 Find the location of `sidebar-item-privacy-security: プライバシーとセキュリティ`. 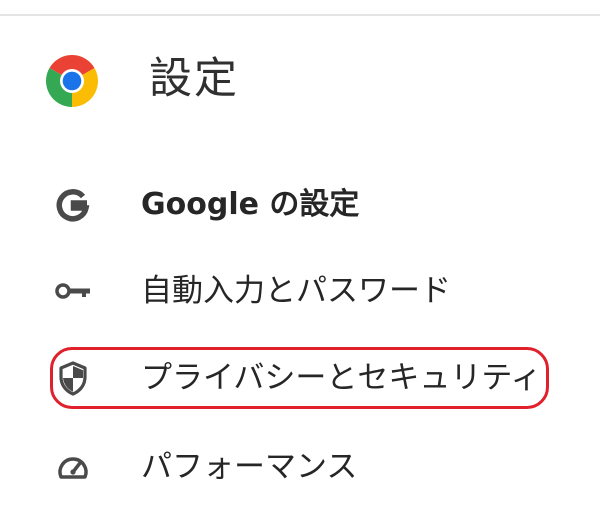

sidebar-item-privacy-security: プライバシーとセキュリティ is located at coordinates (300, 378).